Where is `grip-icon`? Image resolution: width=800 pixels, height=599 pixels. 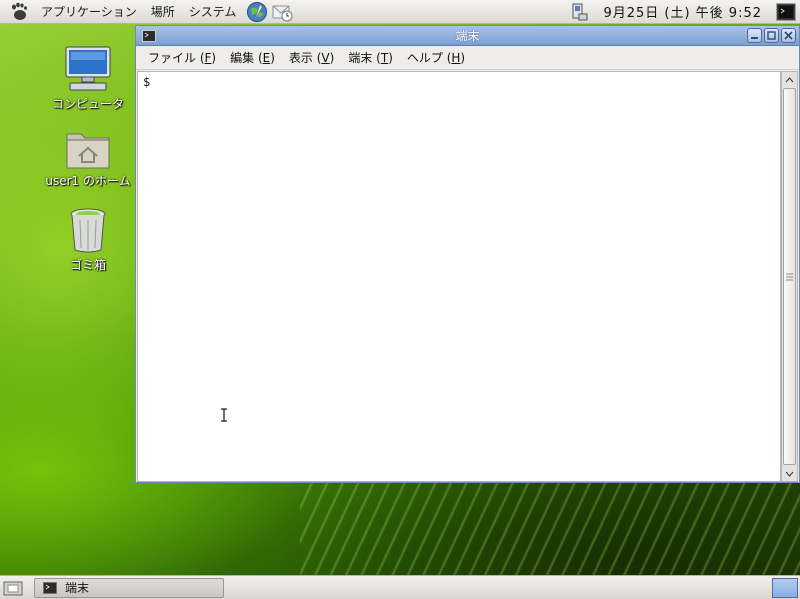
grip-icon is located at coordinates (789, 276).